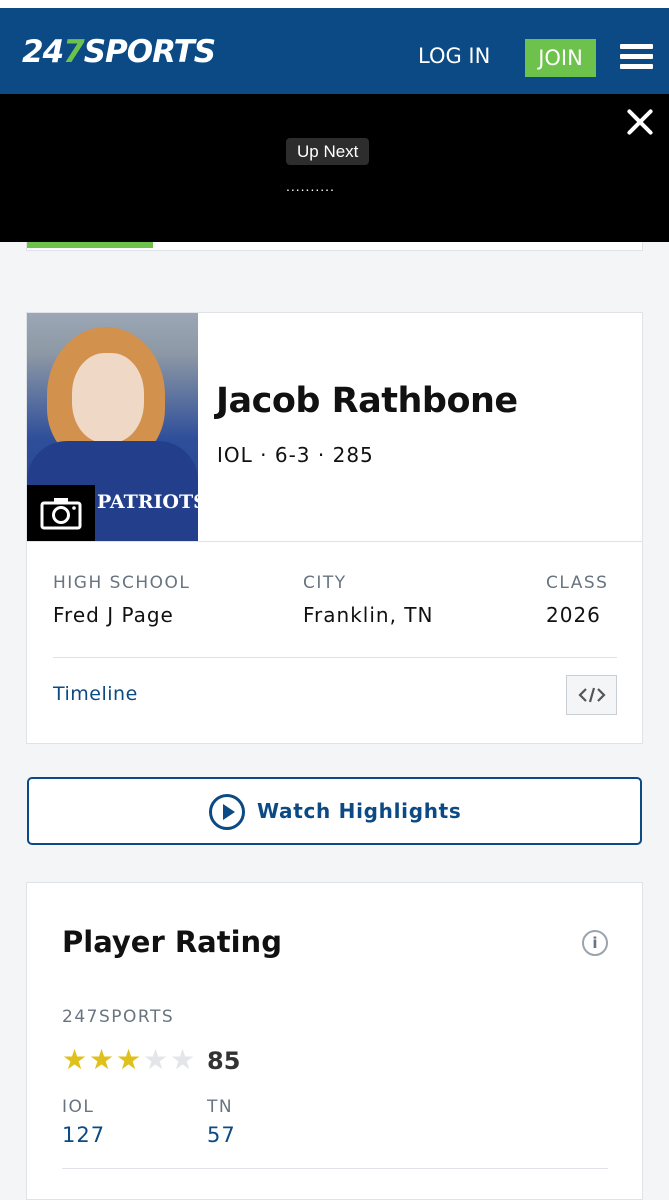  What do you see at coordinates (172, 942) in the screenshot?
I see `player-rating-title: Player Rating` at bounding box center [172, 942].